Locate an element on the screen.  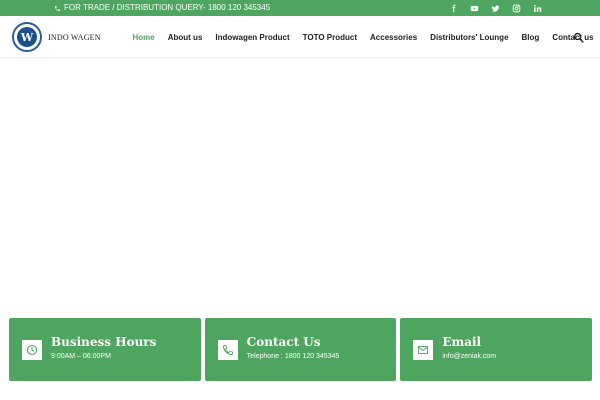
logo-emblem: W is located at coordinates (27, 37).